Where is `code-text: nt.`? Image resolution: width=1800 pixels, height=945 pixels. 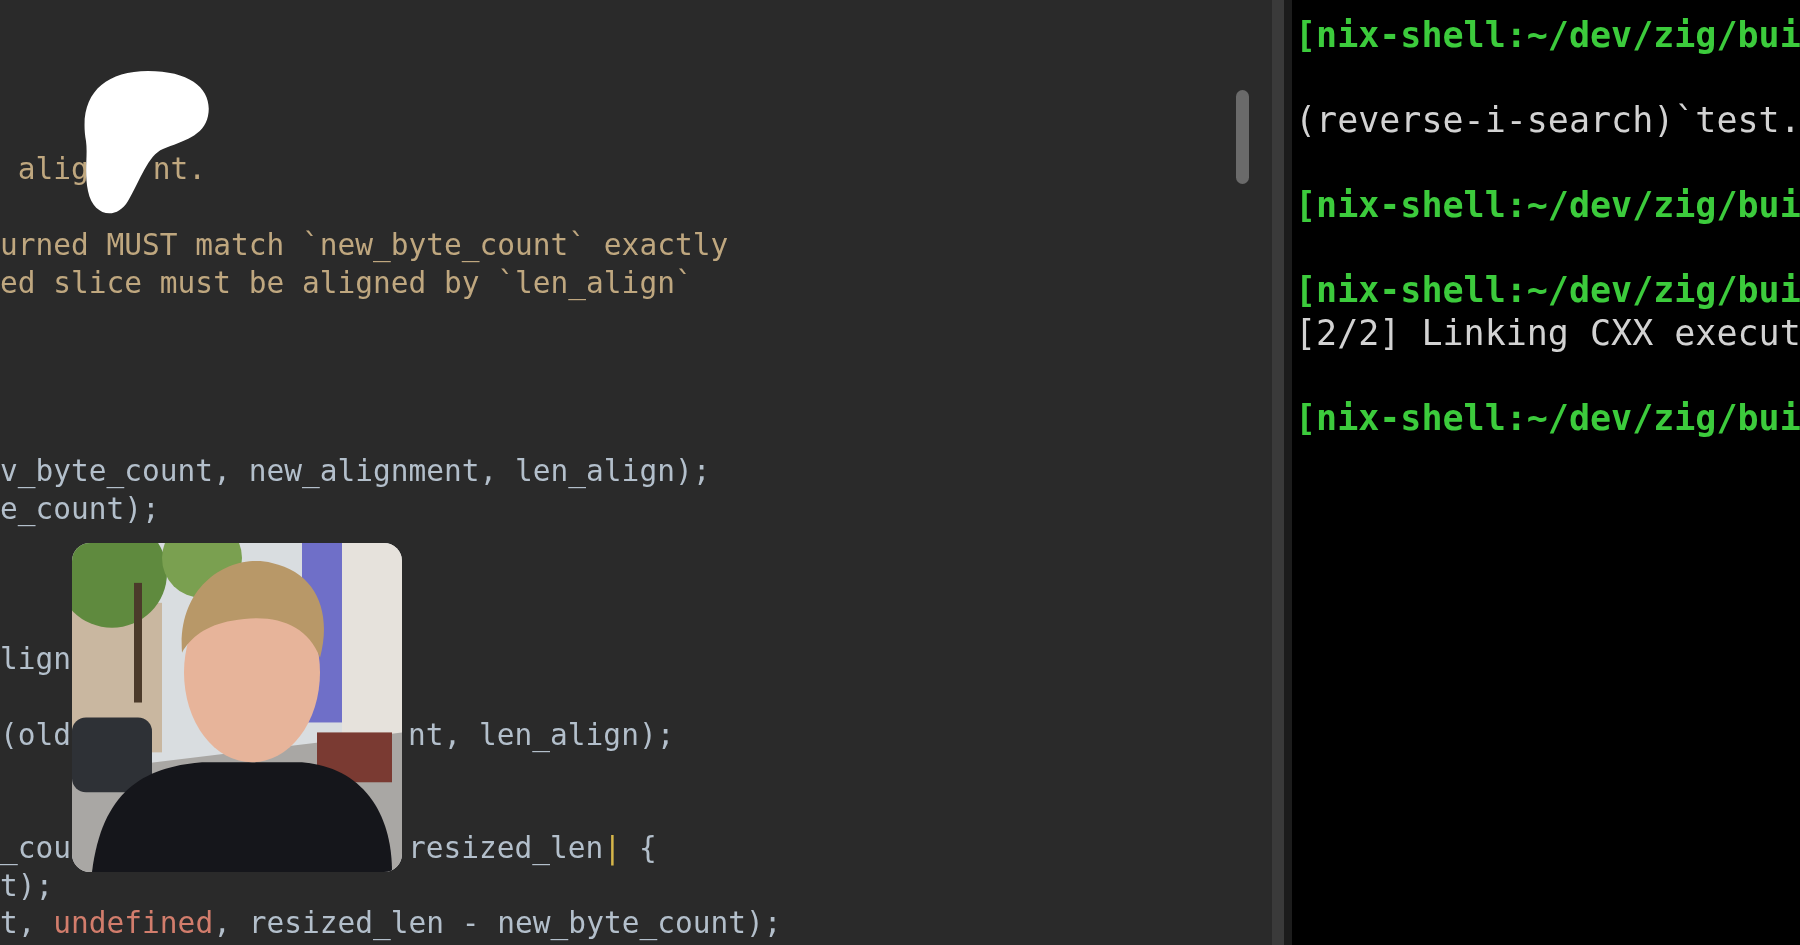
code-text: nt. is located at coordinates (179, 170).